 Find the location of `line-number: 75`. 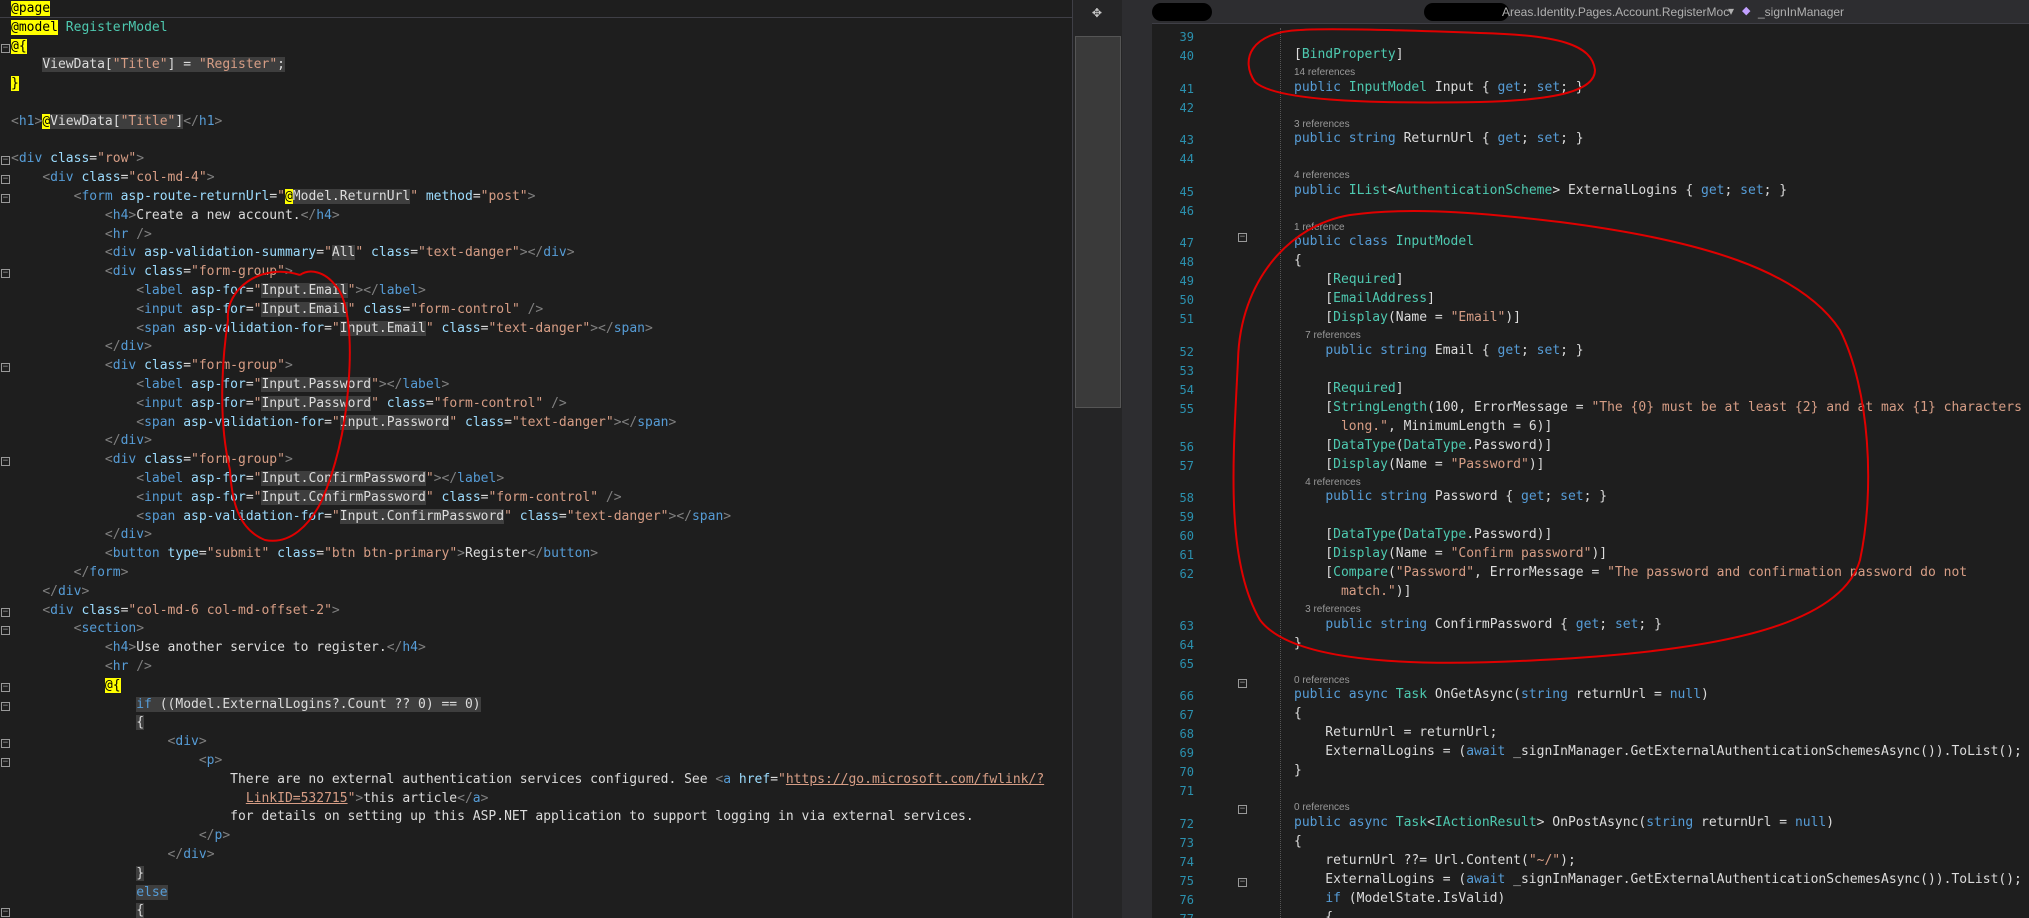

line-number: 75 is located at coordinates (1186, 880).